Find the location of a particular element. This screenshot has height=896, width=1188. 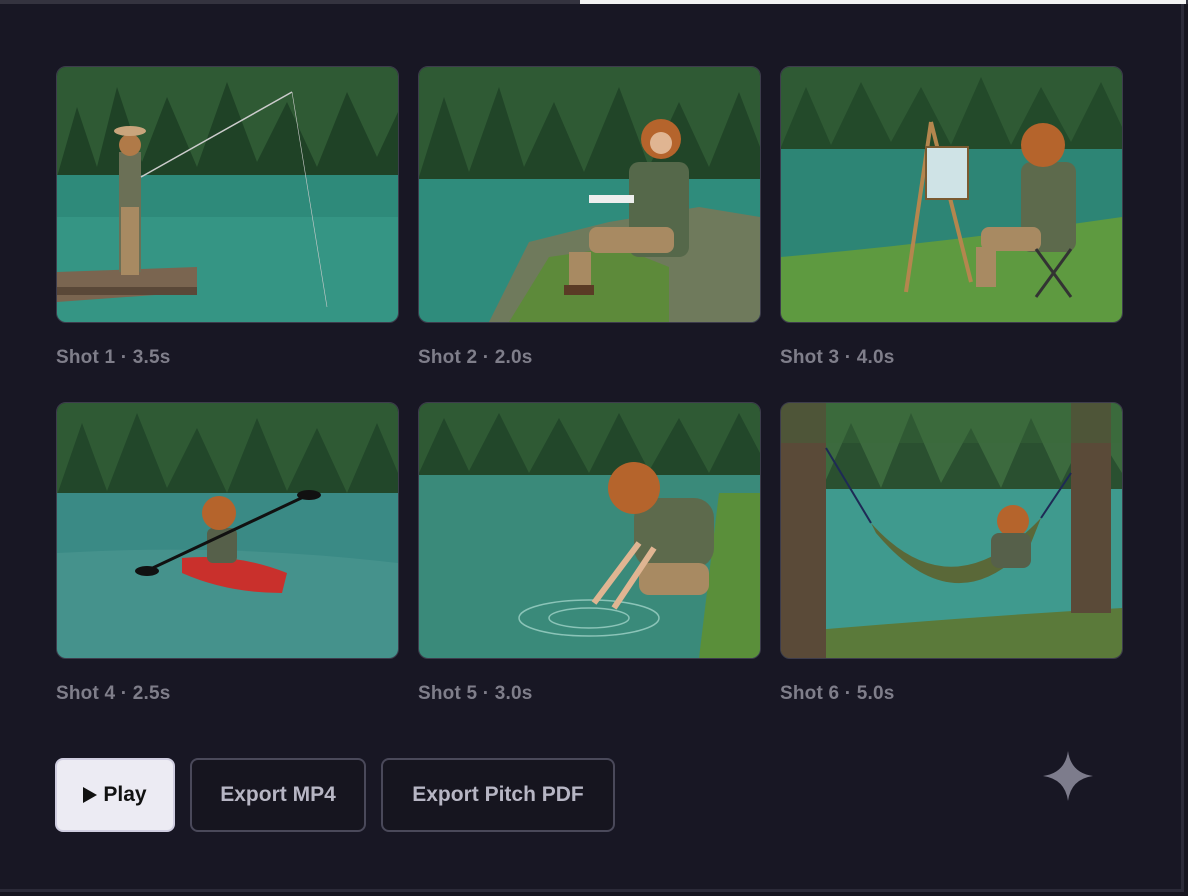

export-pitch-pdf-label: Export Pitch PDF is located at coordinates (498, 794).